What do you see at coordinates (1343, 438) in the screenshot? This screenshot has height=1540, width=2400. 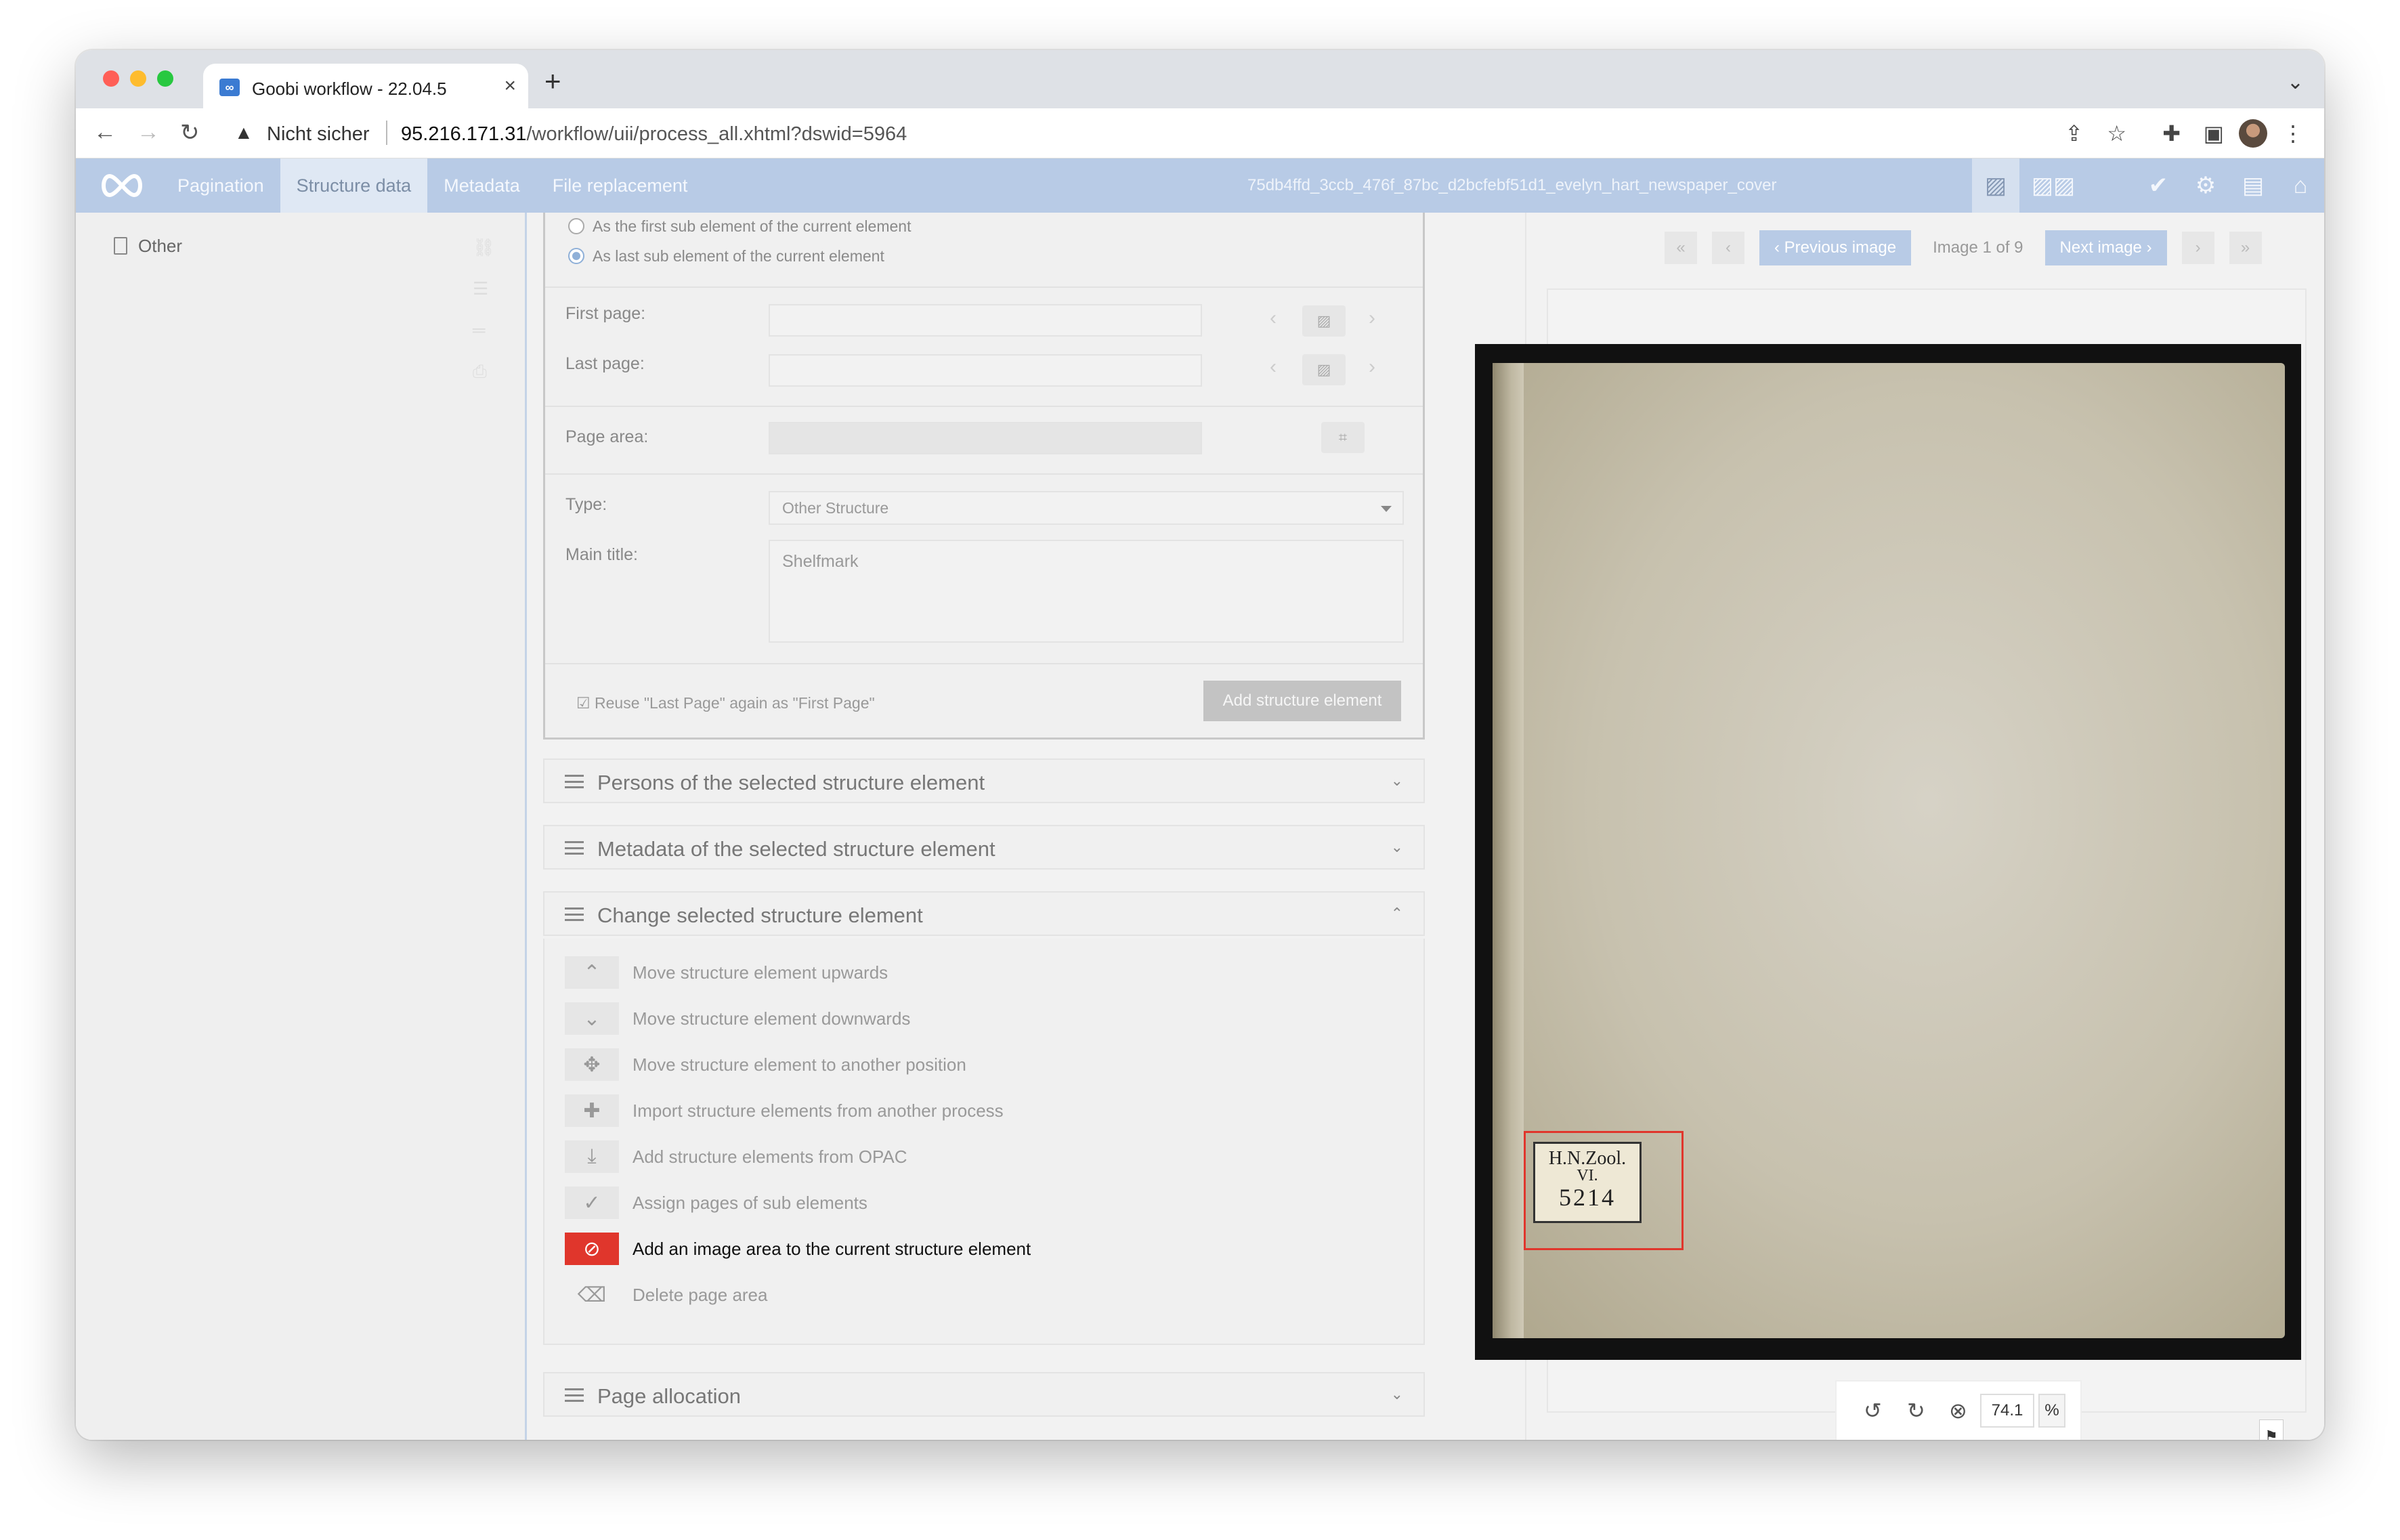 I see `crop-icon: ⌗` at bounding box center [1343, 438].